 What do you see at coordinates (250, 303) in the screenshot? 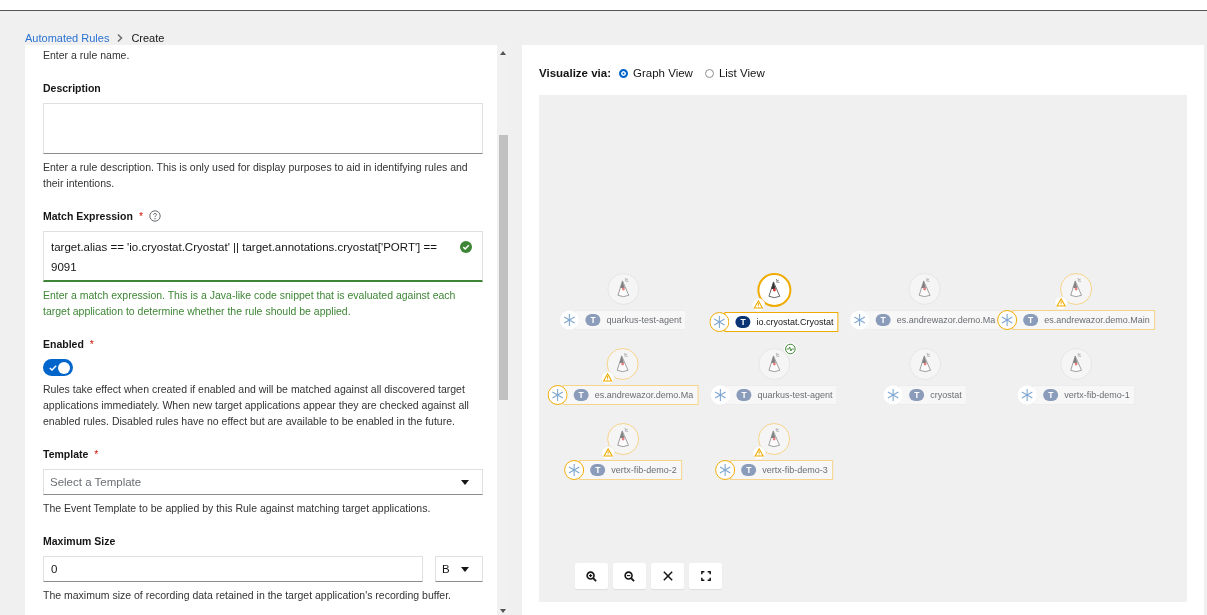
I see `helper-text: Enter a match expression. This is a Java-like code snippet that is evaluated against each target application to determine whether the rule should be applied.` at bounding box center [250, 303].